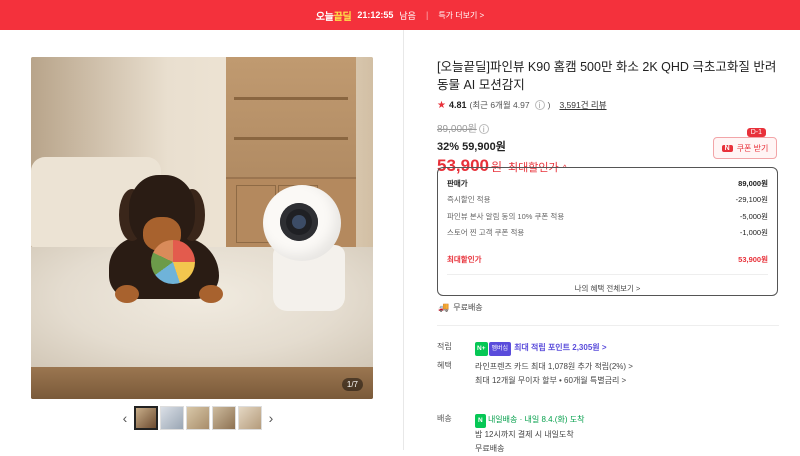 The height and width of the screenshot is (456, 800). Describe the element at coordinates (608, 325) in the screenshot. I see `section-divider` at that location.